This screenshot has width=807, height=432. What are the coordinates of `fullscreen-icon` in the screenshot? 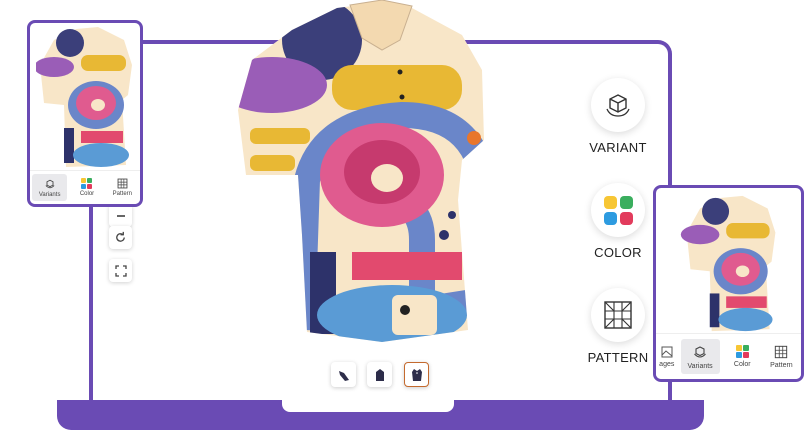 It's located at (120, 270).